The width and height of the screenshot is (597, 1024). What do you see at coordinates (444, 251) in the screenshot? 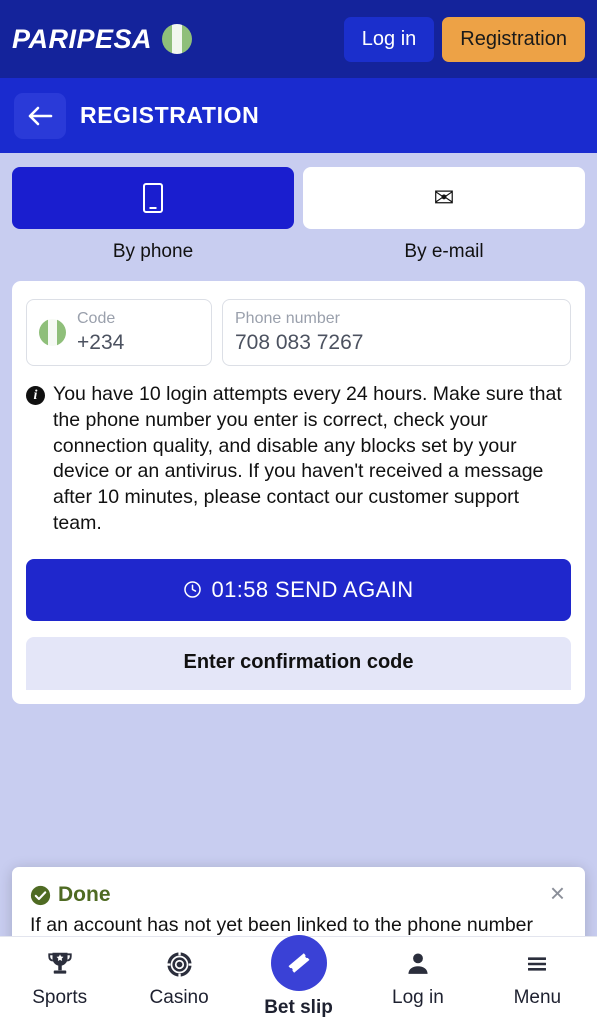
I see `tab-by-email-label: By e-mail` at bounding box center [444, 251].